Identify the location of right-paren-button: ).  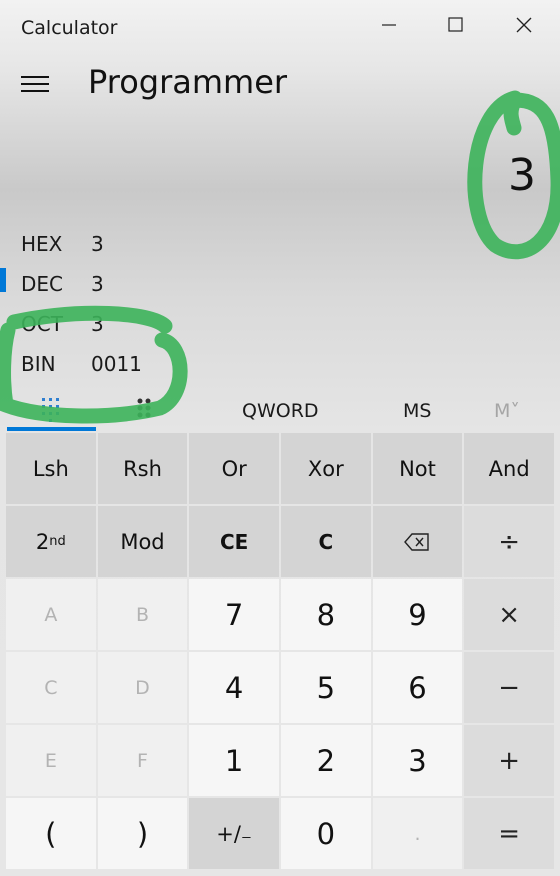
(142, 833).